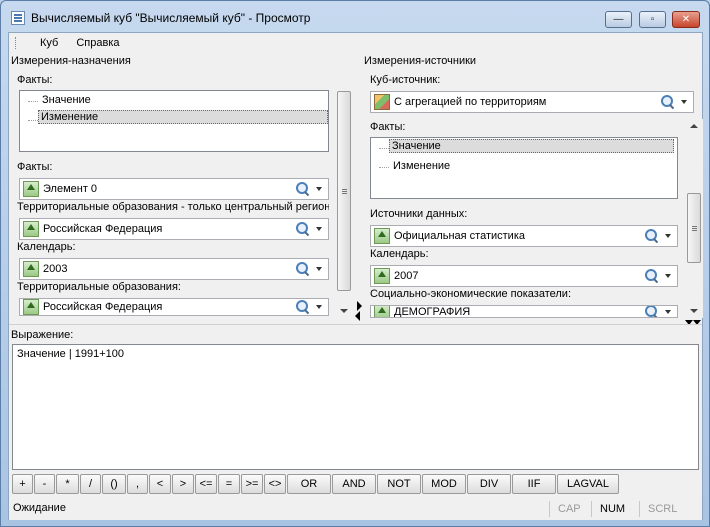  I want to click on left-dim-label-territory: Территориальные образования:, so click(99, 287).